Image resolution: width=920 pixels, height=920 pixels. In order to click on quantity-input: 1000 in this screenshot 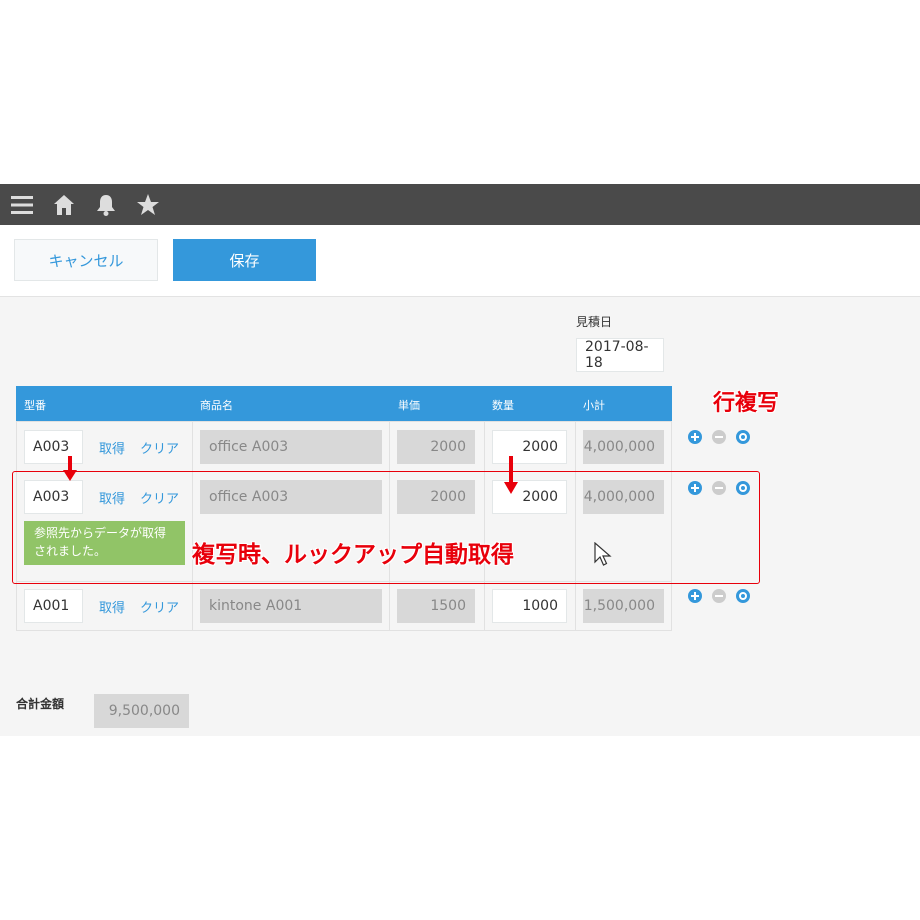, I will do `click(529, 606)`.